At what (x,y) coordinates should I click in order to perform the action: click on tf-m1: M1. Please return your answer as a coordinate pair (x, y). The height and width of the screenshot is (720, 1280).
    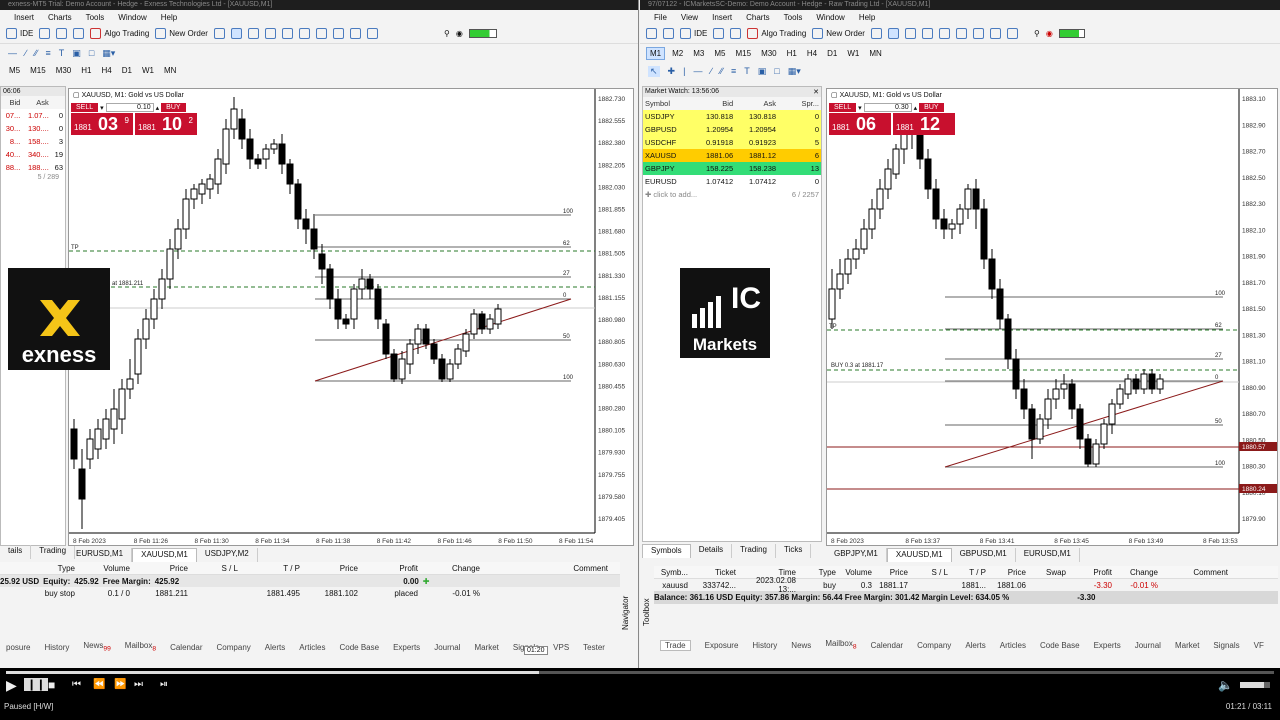
    Looking at the image, I should click on (656, 53).